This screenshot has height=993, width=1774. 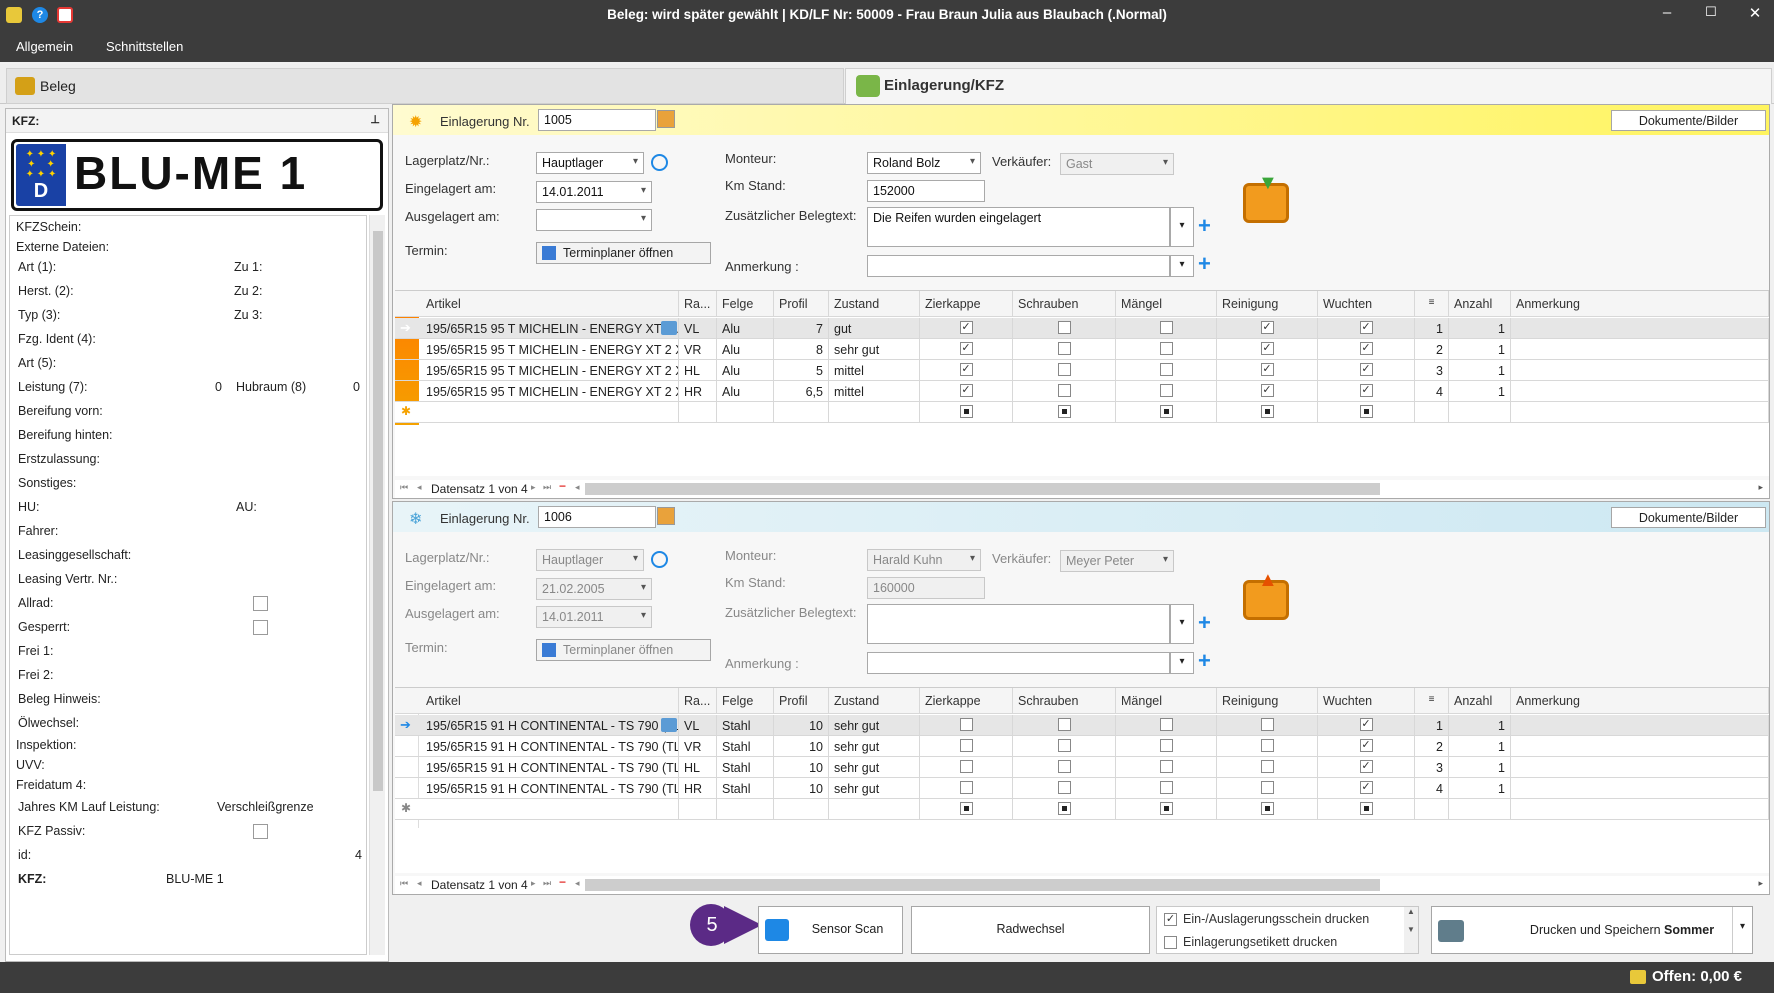 What do you see at coordinates (1018, 227) in the screenshot?
I see `belegtext-input: Die Reifen wurden eingelagert` at bounding box center [1018, 227].